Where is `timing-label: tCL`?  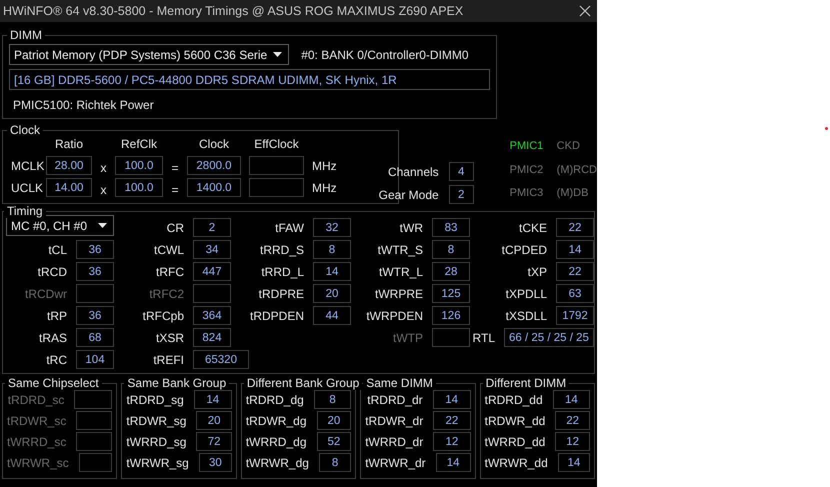
timing-label: tCL is located at coordinates (57, 249).